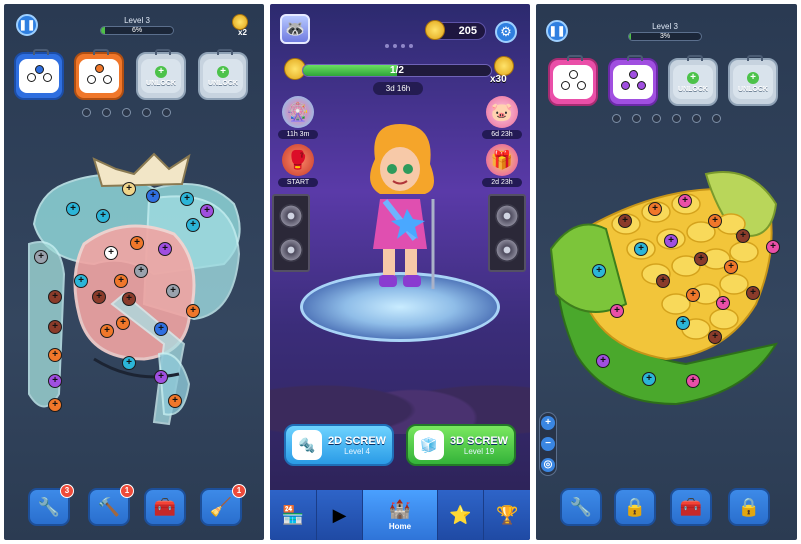  Describe the element at coordinates (340, 515) in the screenshot. I see `nav-video: ▶` at that location.